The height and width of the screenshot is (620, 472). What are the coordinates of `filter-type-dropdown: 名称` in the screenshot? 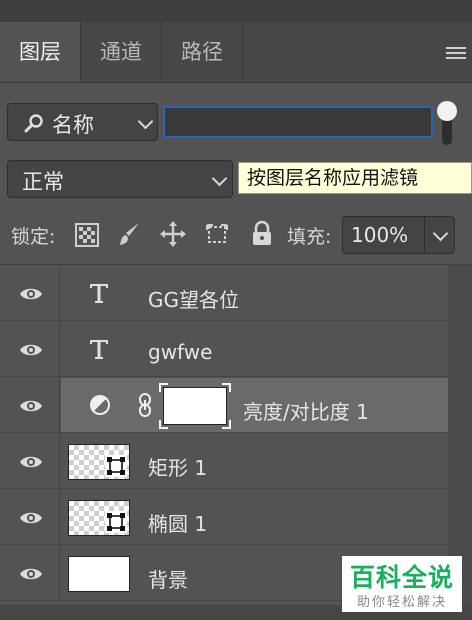 It's located at (82, 122).